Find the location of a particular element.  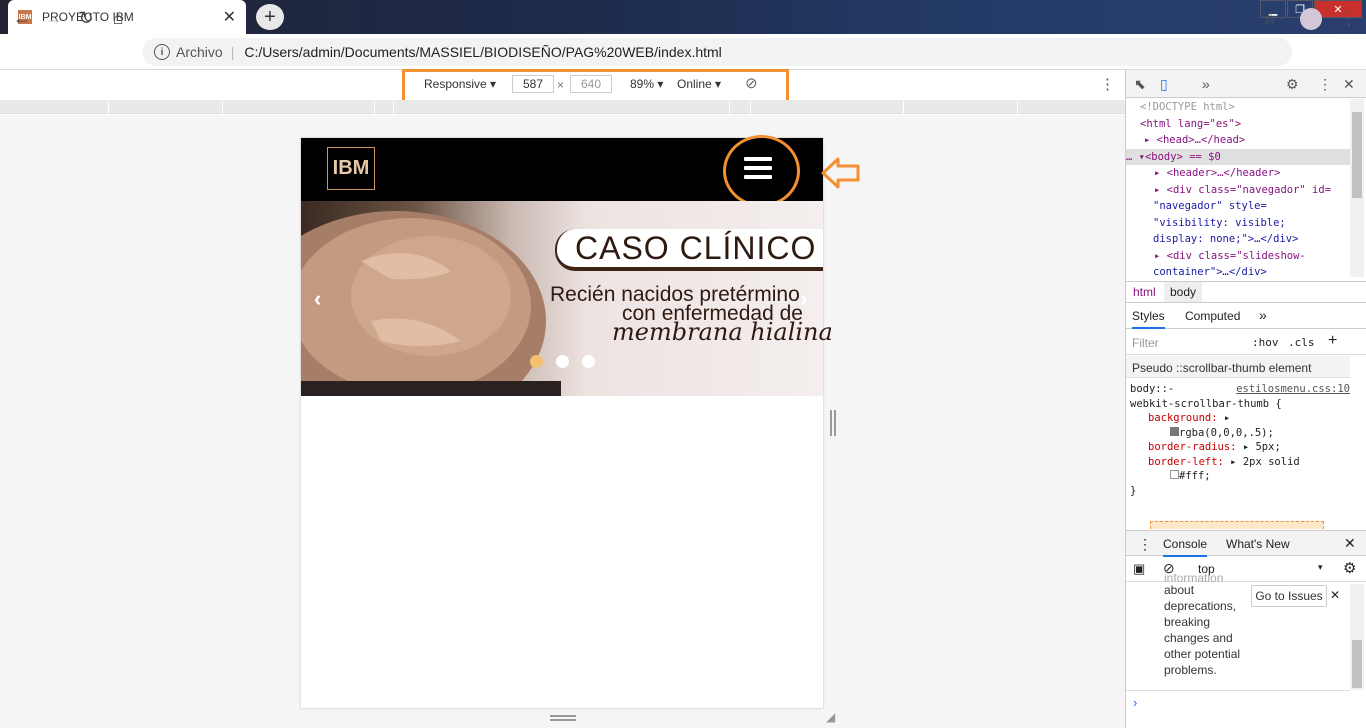

reload-icon: ↻ is located at coordinates (86, 18).